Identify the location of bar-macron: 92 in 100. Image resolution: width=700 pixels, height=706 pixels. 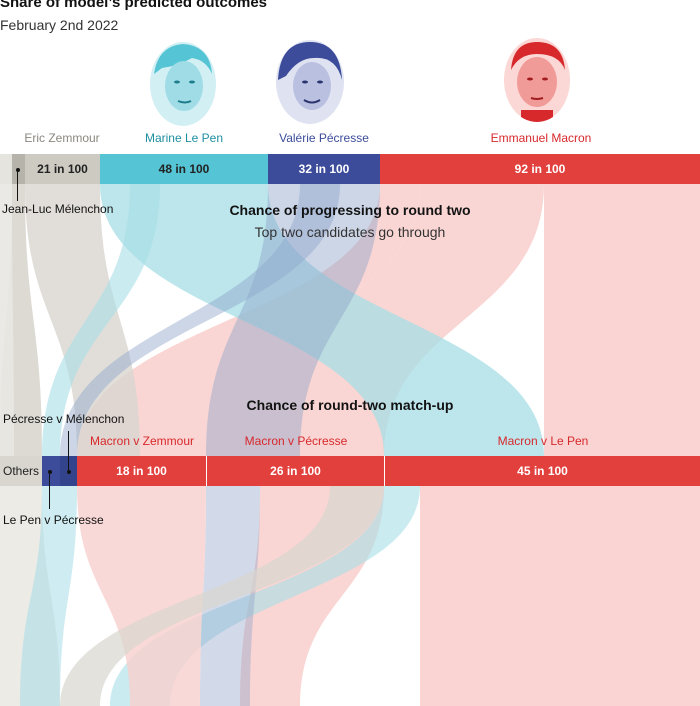
(540, 169).